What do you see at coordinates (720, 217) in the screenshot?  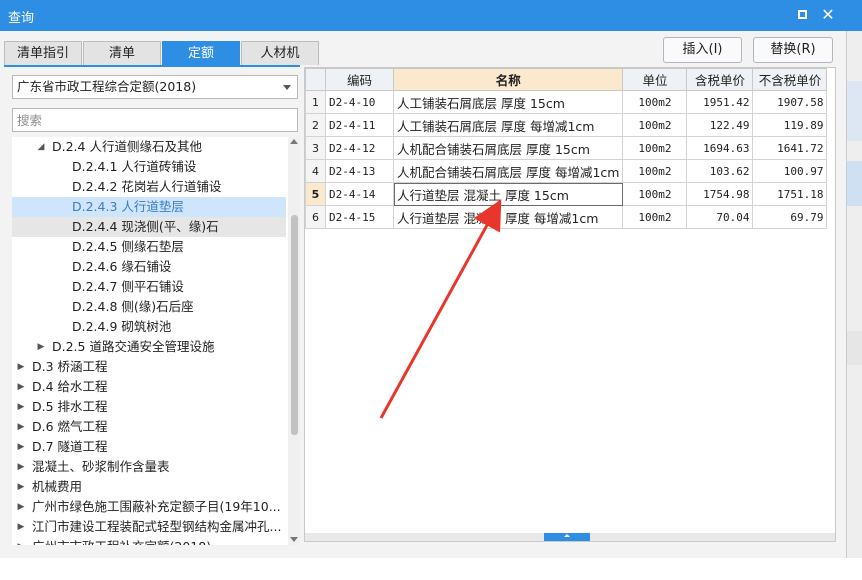 I see `cell-price-tax: 70.04` at bounding box center [720, 217].